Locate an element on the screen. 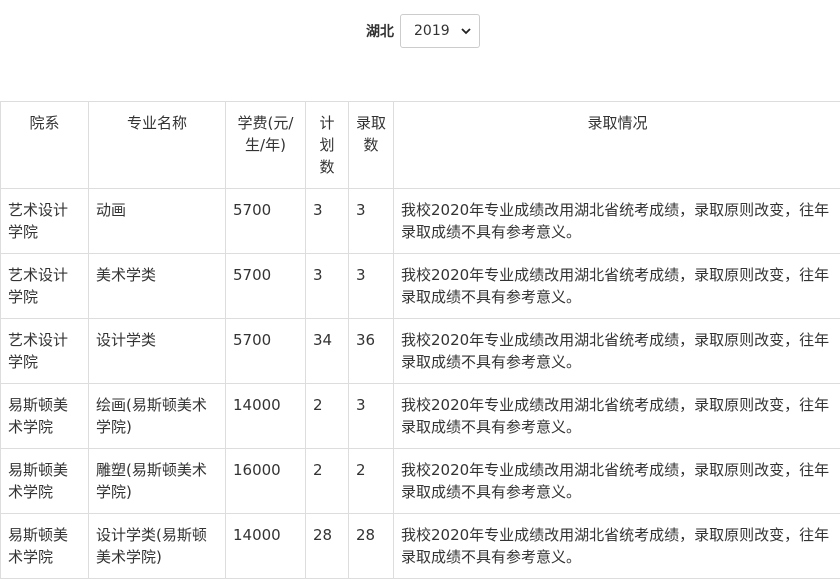  cell-admitted: 36 is located at coordinates (371, 351).